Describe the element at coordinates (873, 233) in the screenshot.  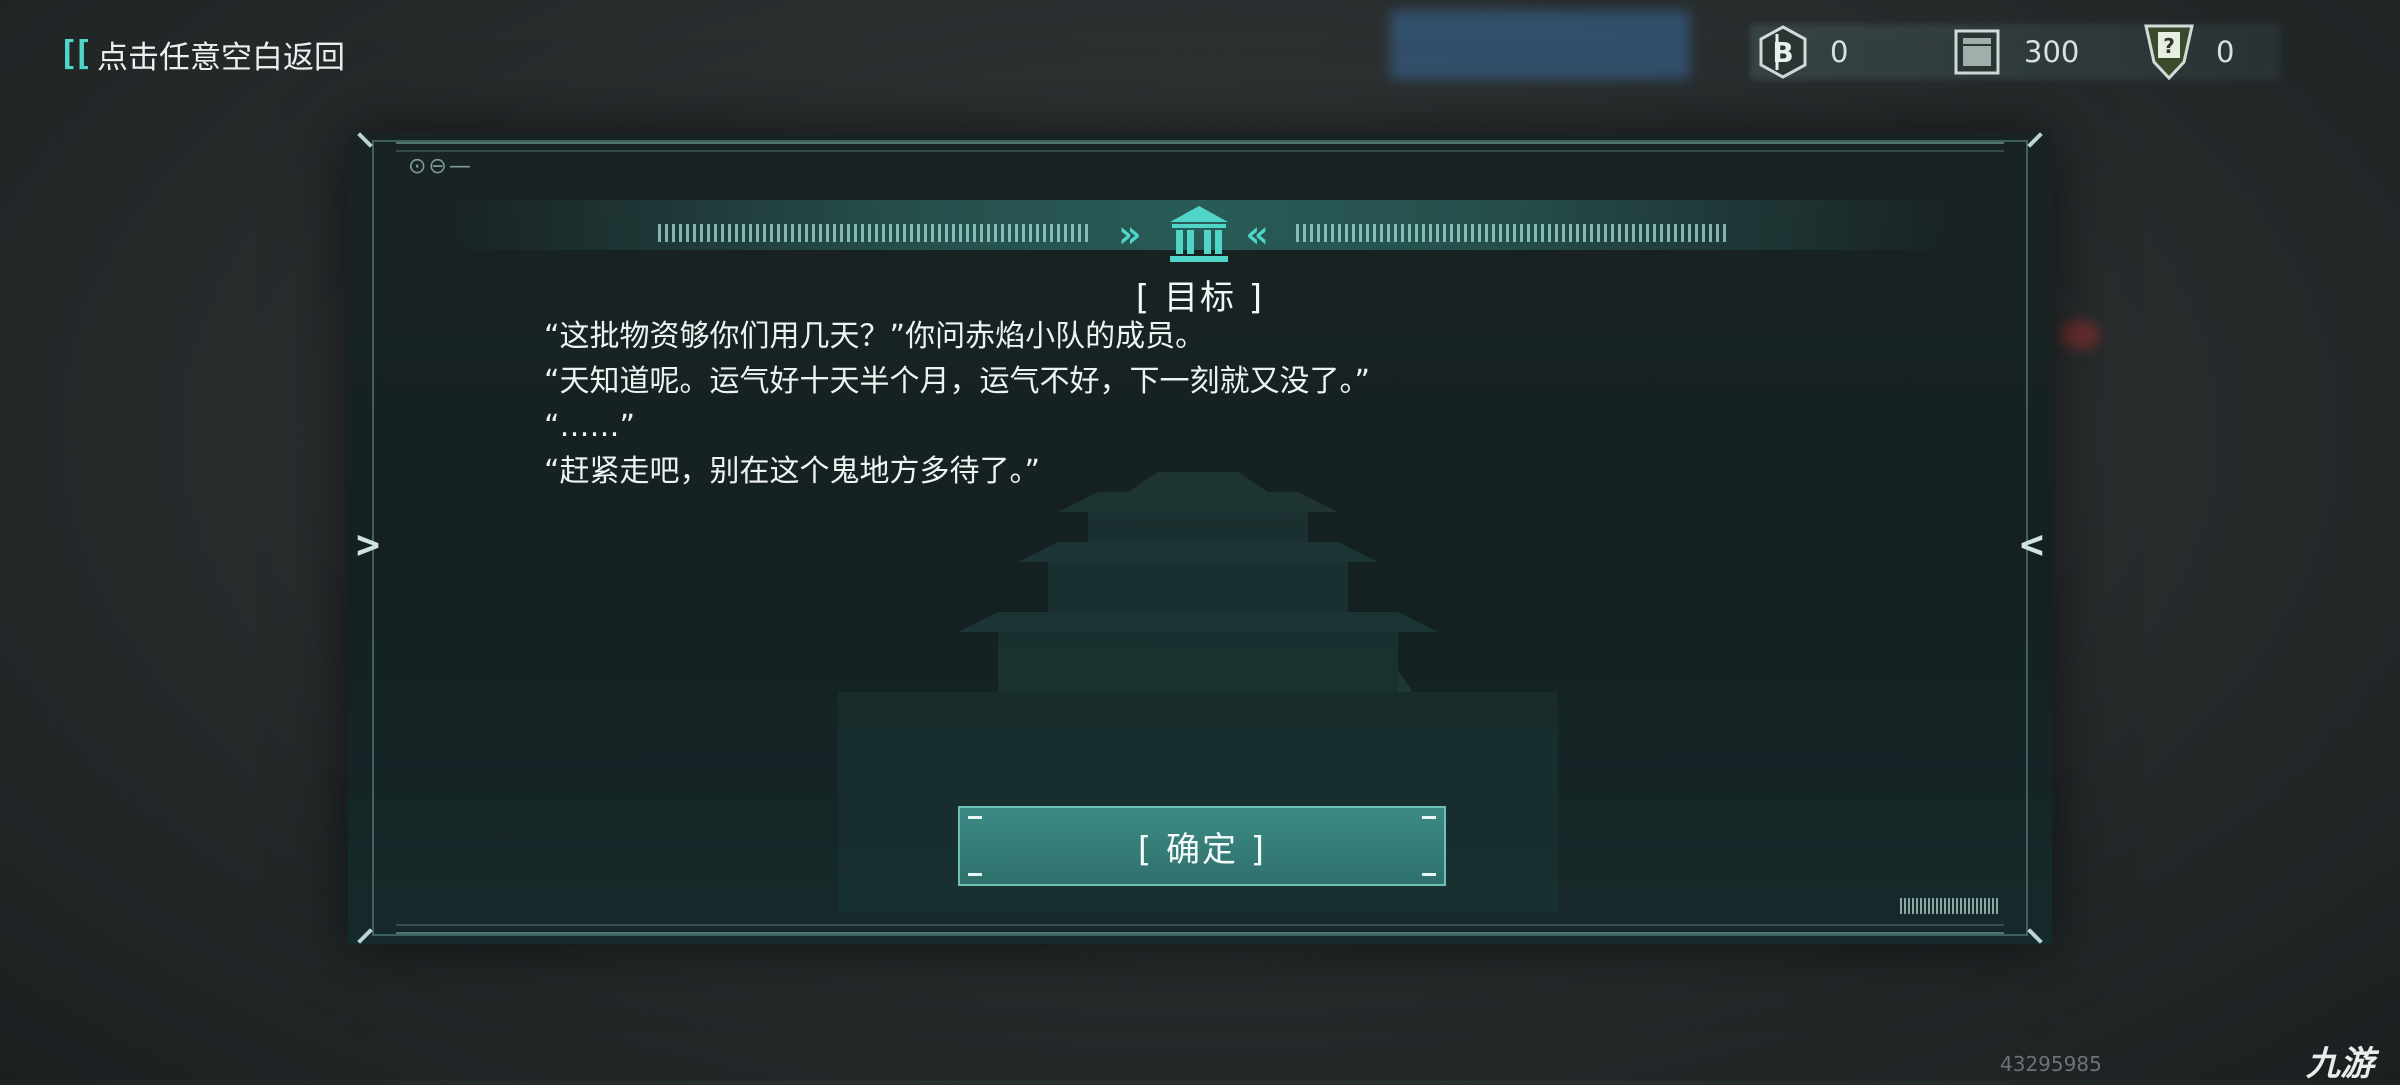
I see `header-stripes-left` at that location.